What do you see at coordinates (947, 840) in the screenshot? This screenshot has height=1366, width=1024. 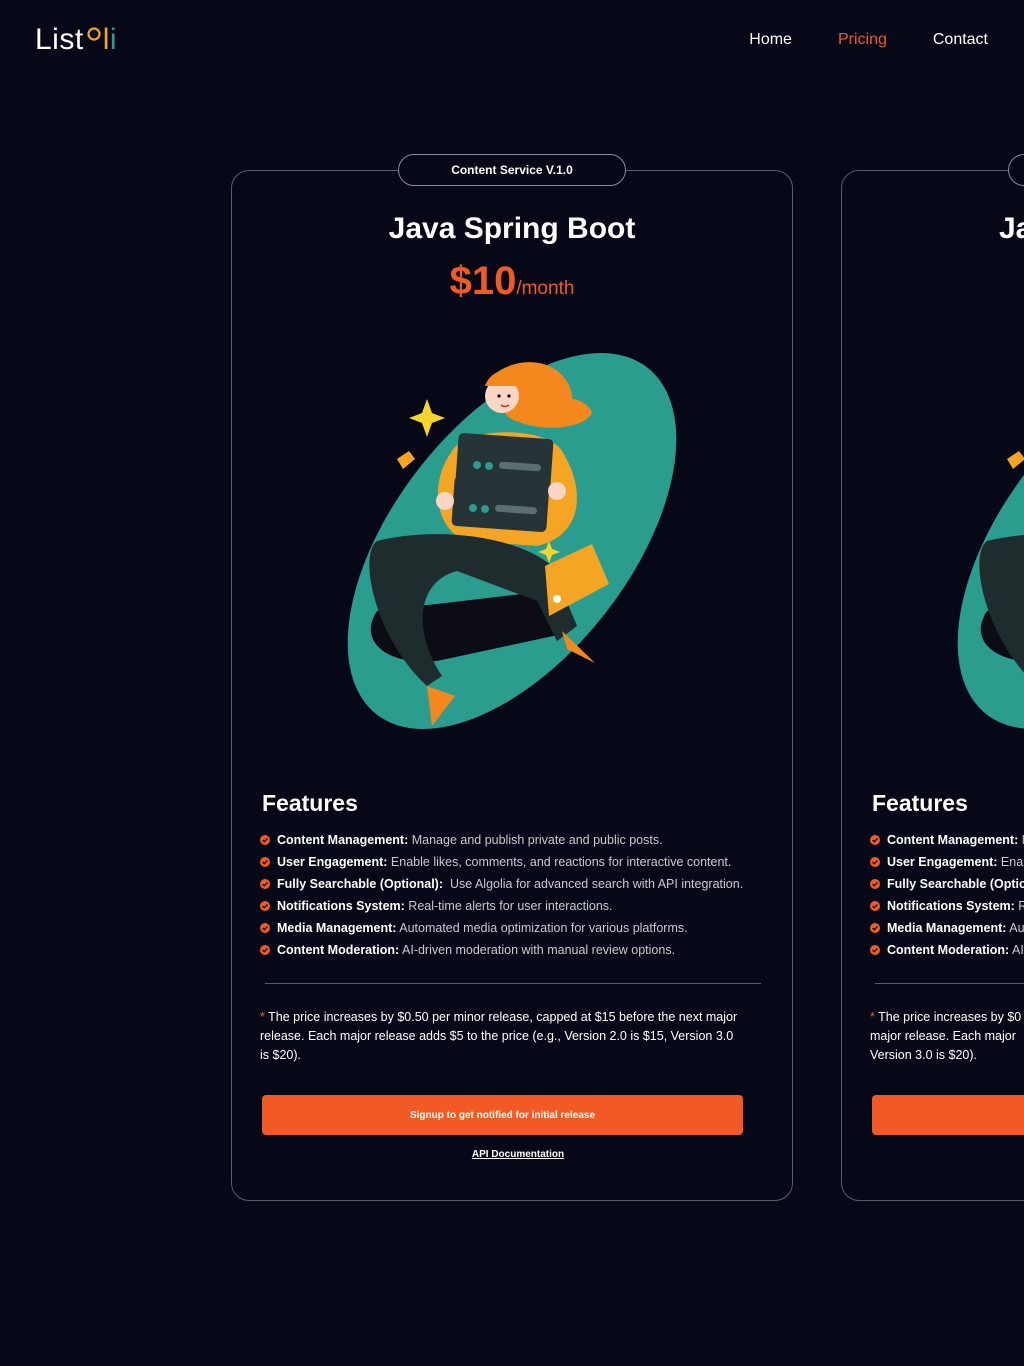 I see `feature-item: Content Management: N` at bounding box center [947, 840].